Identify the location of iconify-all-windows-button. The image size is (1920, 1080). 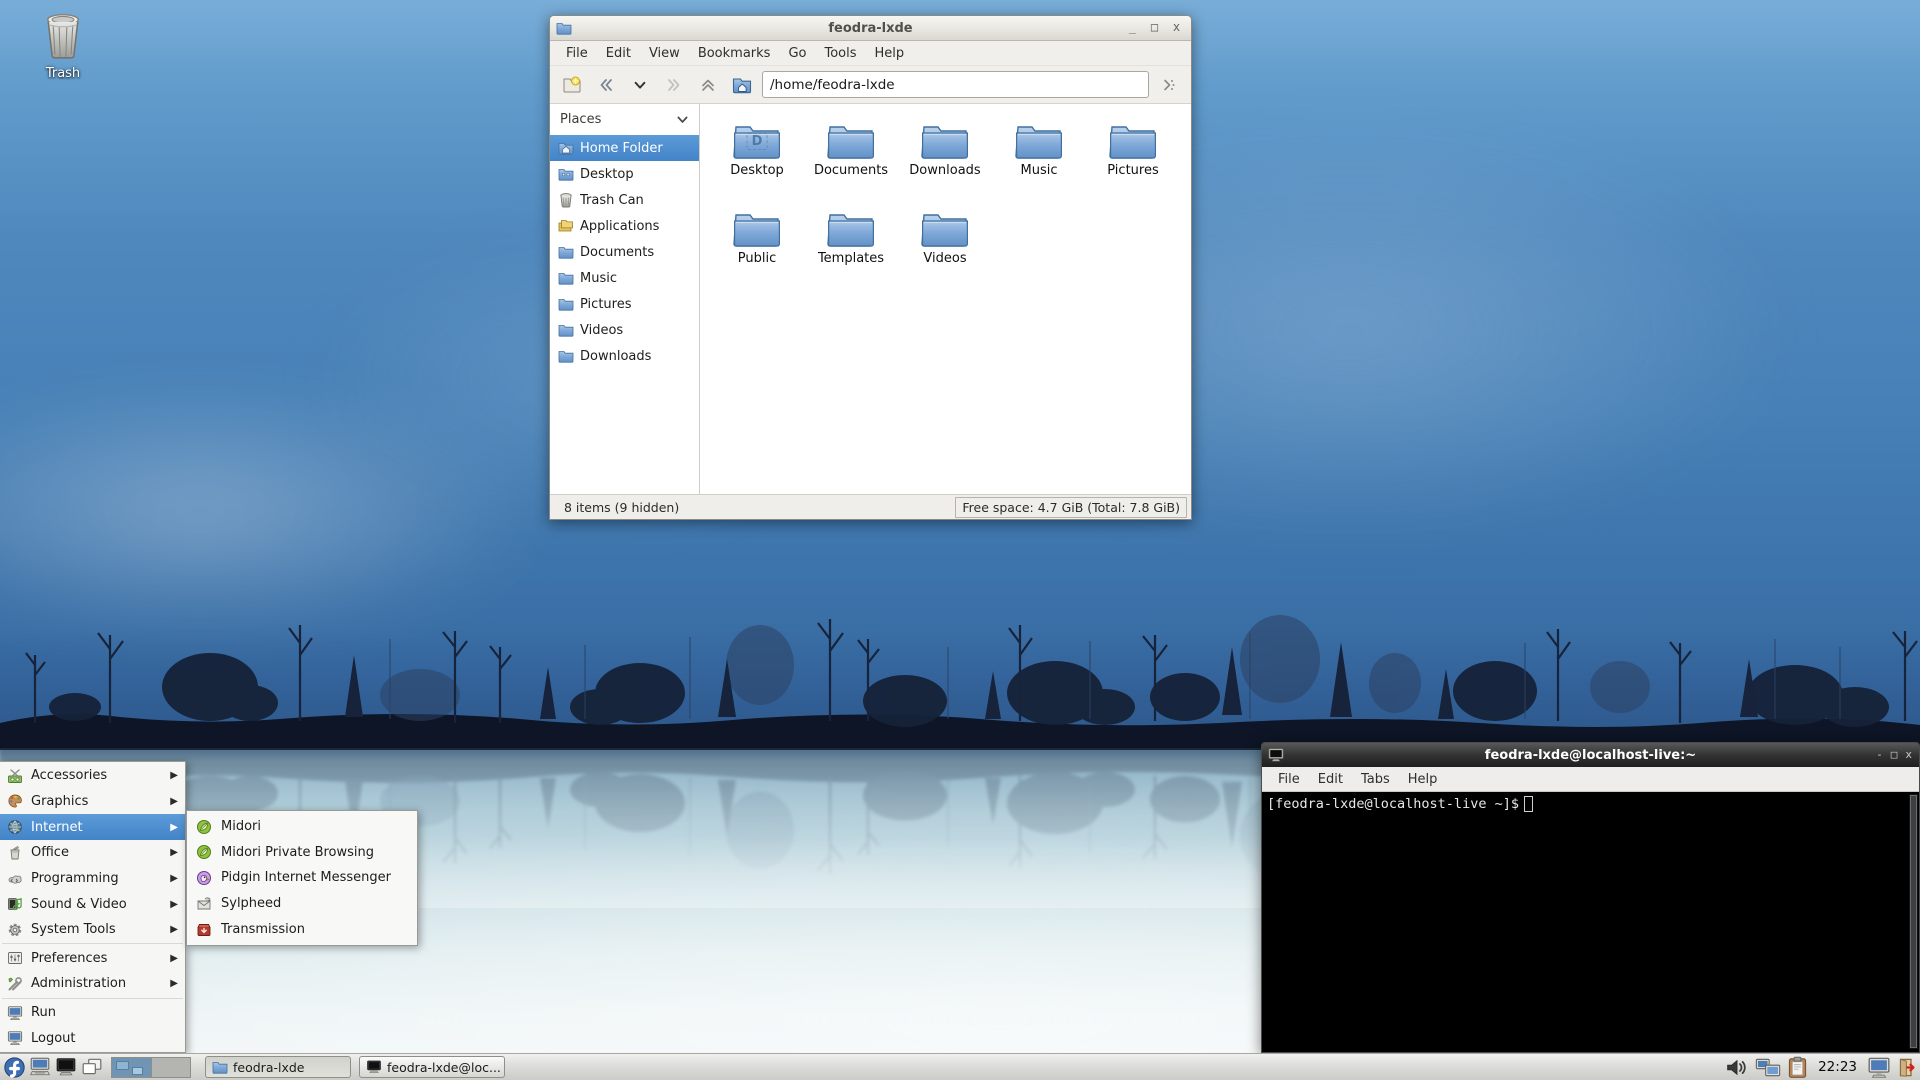
(92, 1067).